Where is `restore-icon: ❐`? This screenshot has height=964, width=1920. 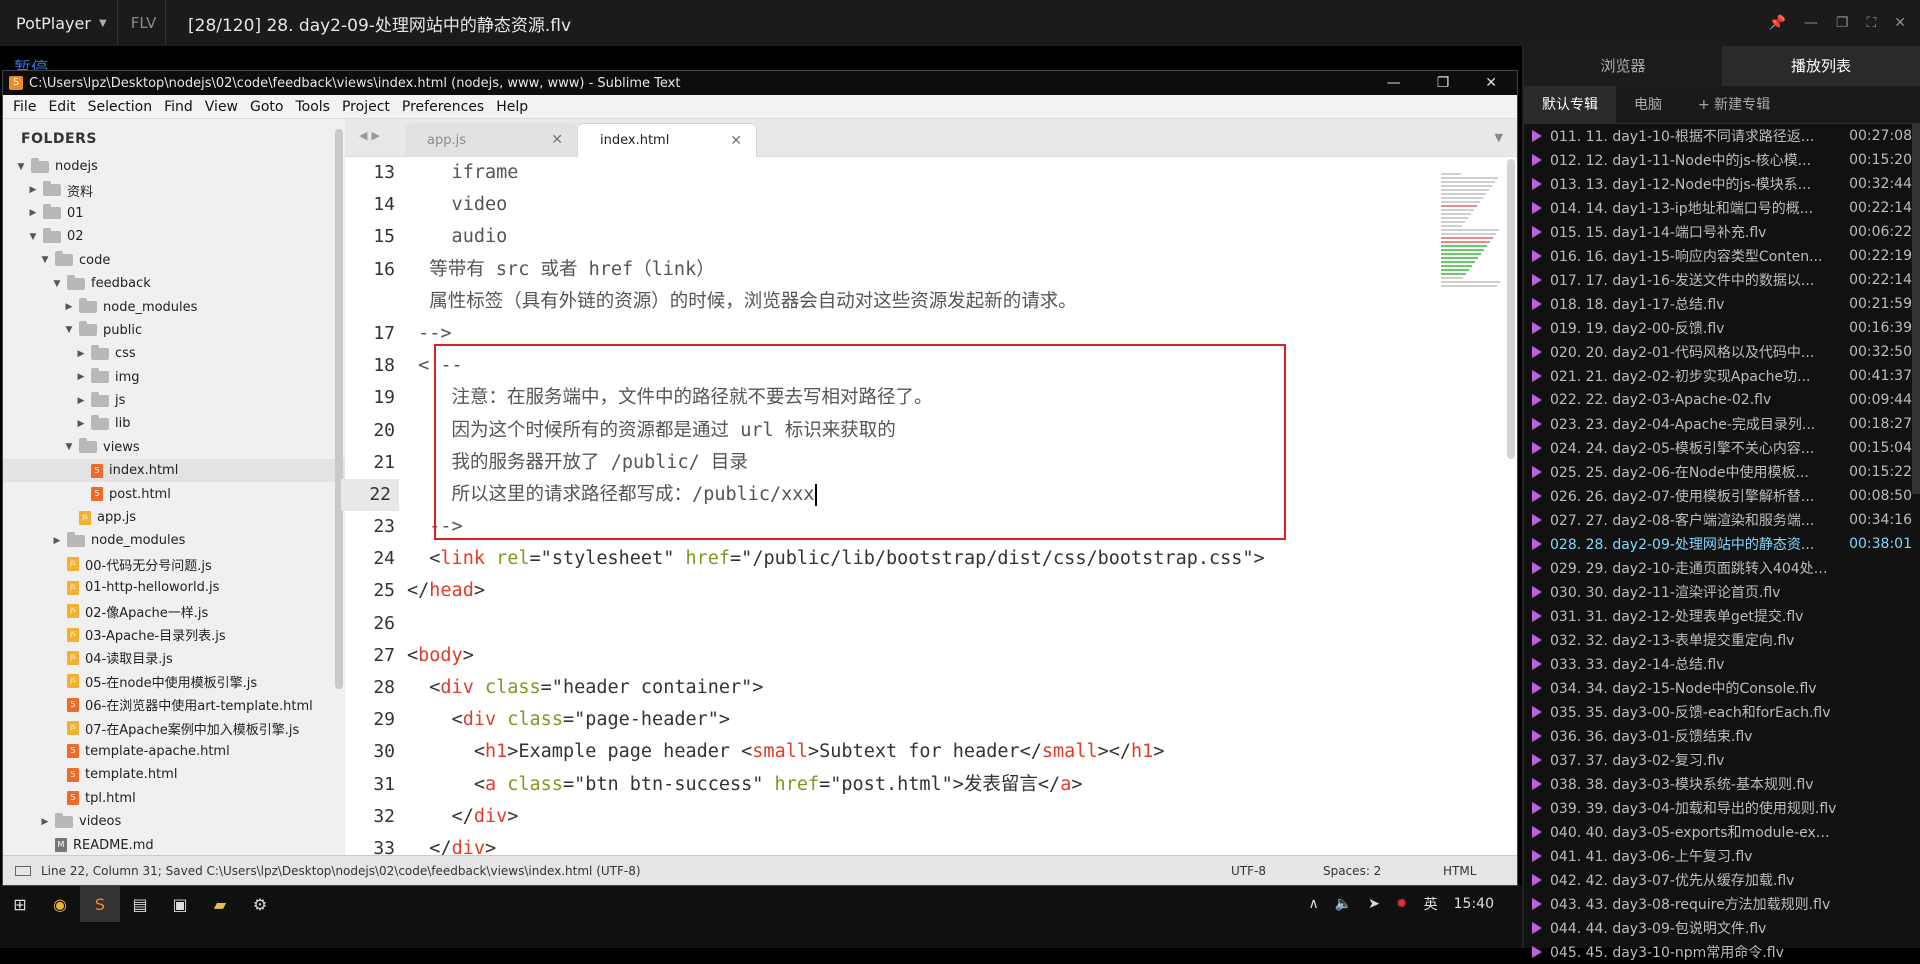
restore-icon: ❐ is located at coordinates (1842, 23).